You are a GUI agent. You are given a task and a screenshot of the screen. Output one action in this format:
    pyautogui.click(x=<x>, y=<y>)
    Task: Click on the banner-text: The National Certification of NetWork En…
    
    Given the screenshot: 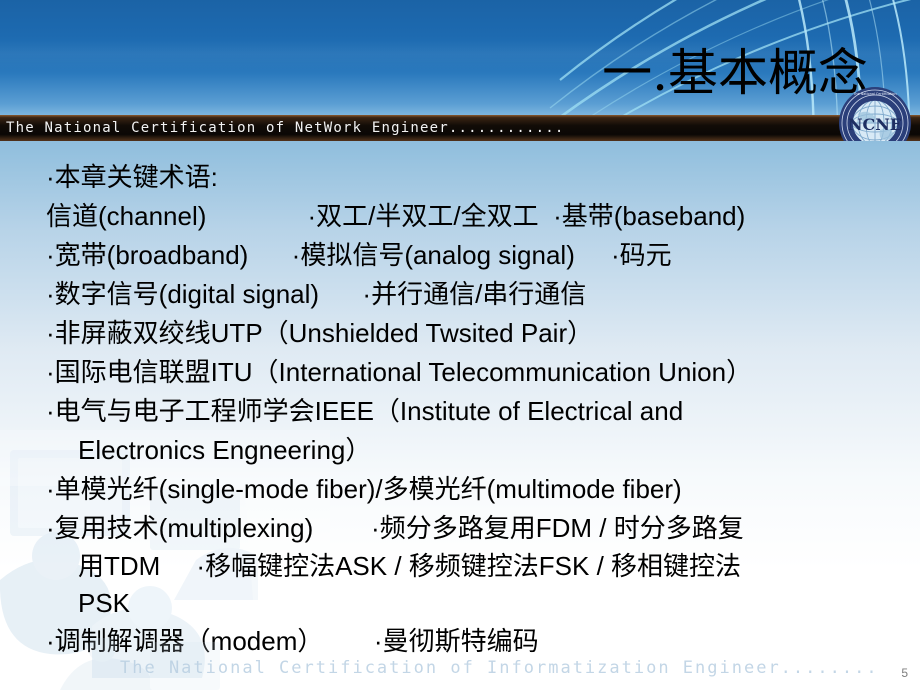 What is the action you would take?
    pyautogui.click(x=285, y=128)
    